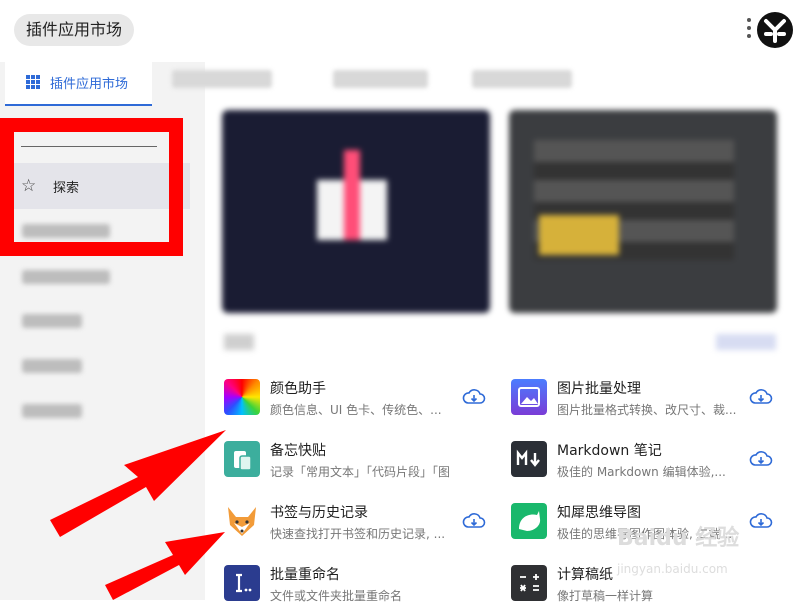  What do you see at coordinates (599, 389) in the screenshot?
I see `plugin-name: 图片批量处理` at bounding box center [599, 389].